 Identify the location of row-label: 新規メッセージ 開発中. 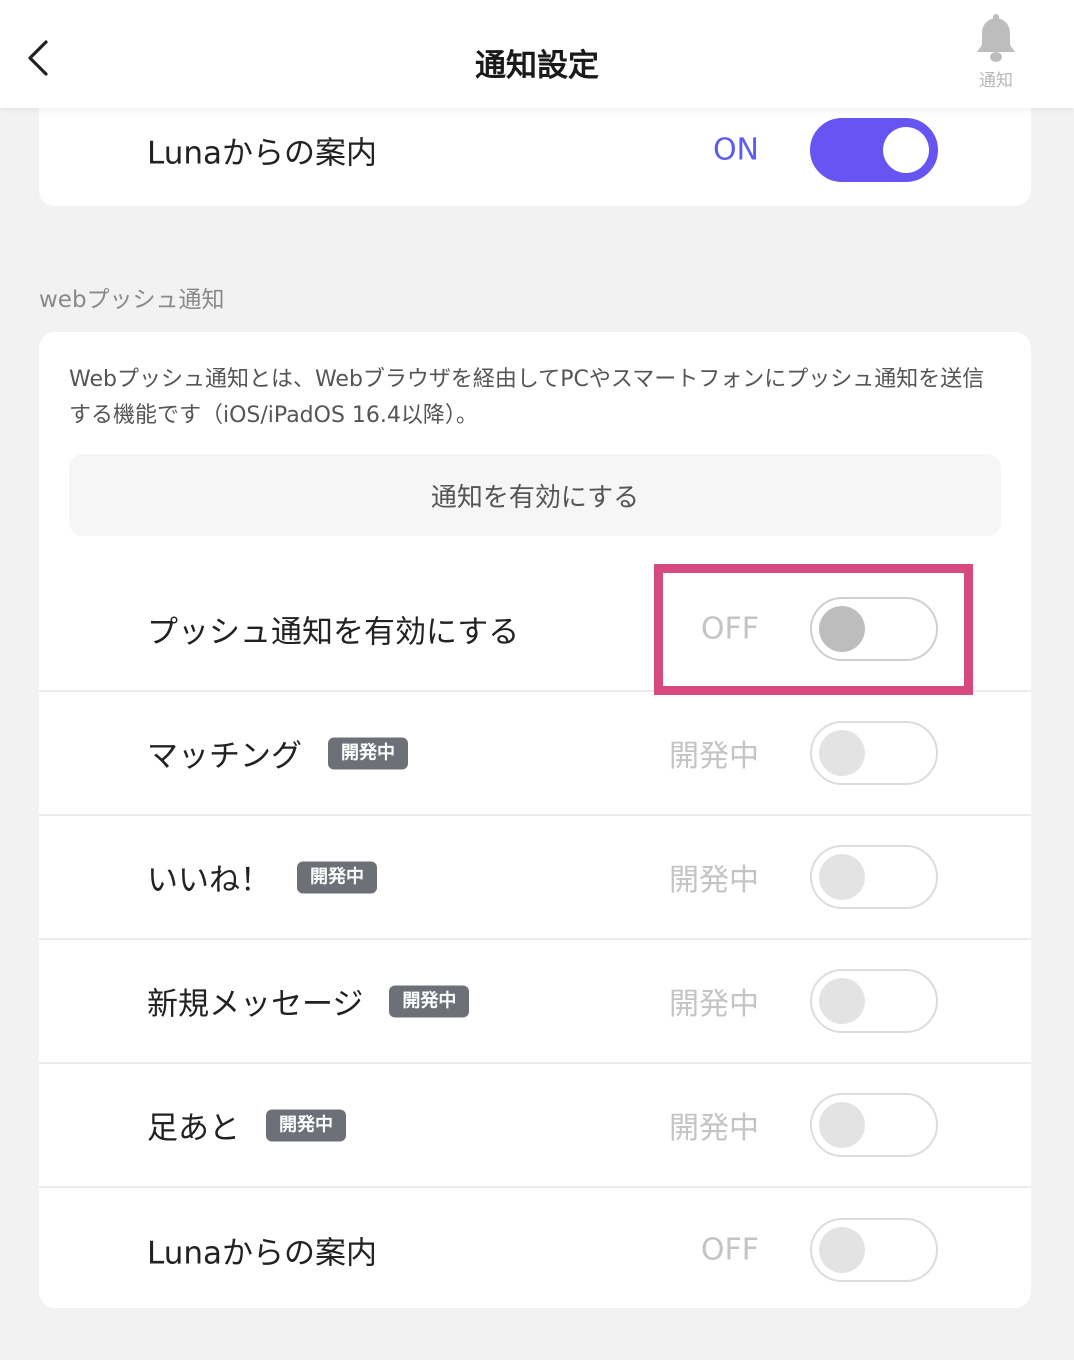
(308, 1001).